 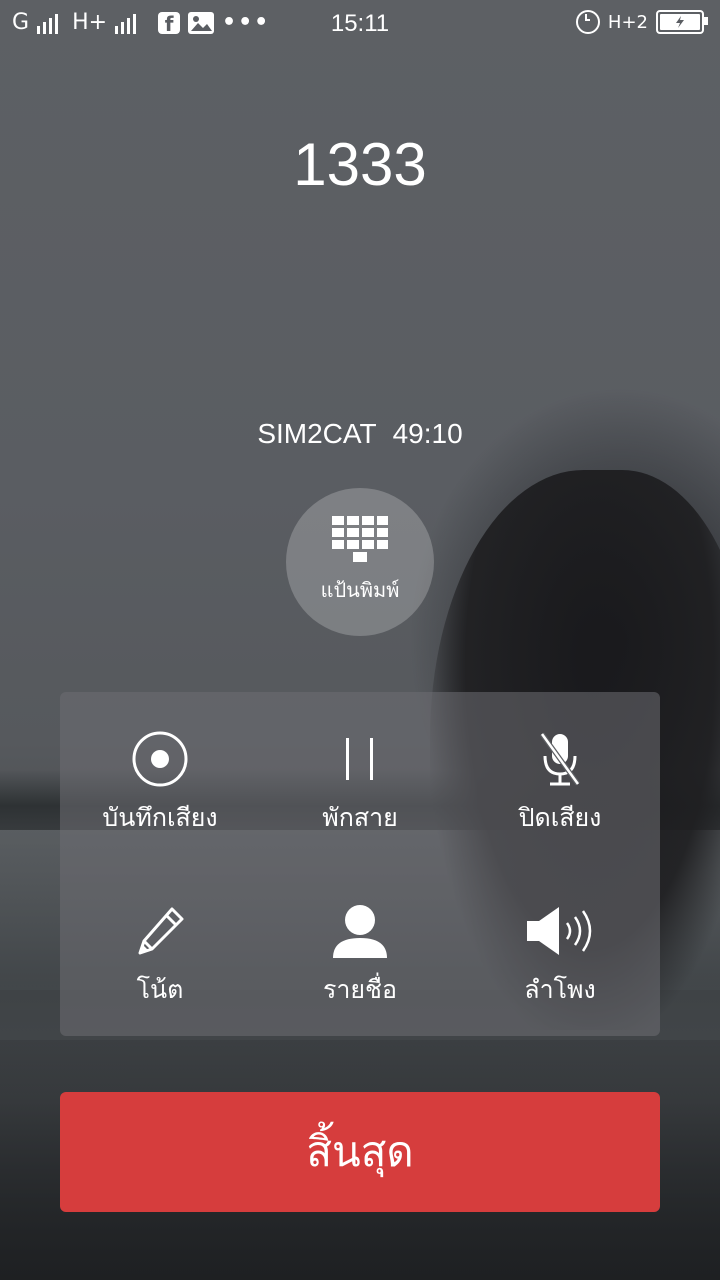 I want to click on contacts-button: รายชื่อ, so click(x=360, y=939).